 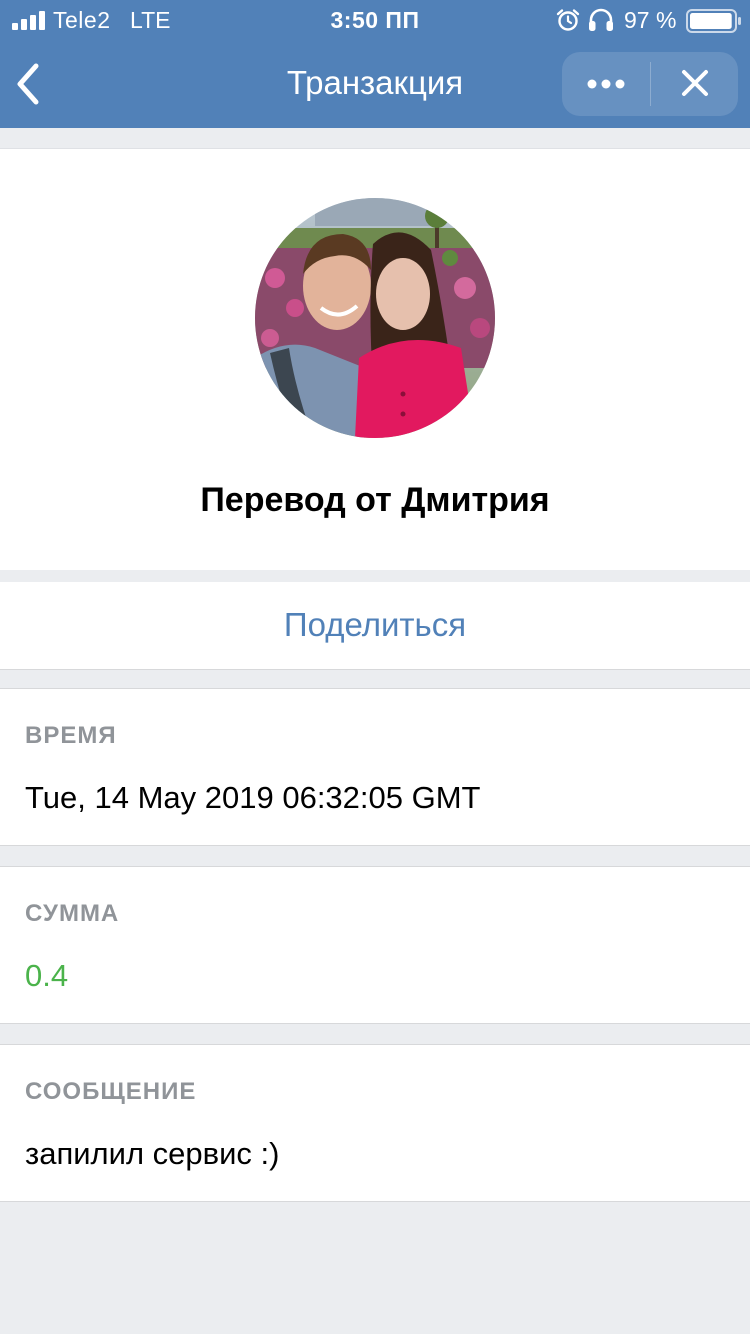 I want to click on time-value: Tue, 14 May 2019 06:32:05 GMT, so click(x=253, y=797).